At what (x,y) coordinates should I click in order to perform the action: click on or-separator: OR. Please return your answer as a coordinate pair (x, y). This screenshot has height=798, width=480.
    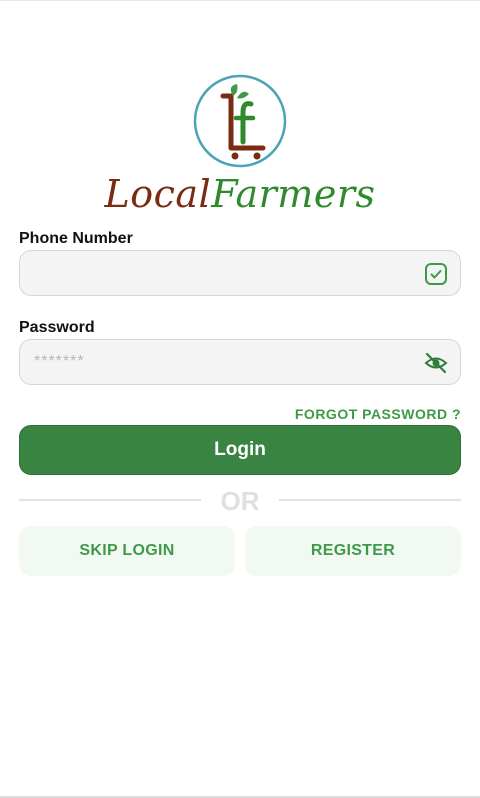
    Looking at the image, I should click on (240, 501).